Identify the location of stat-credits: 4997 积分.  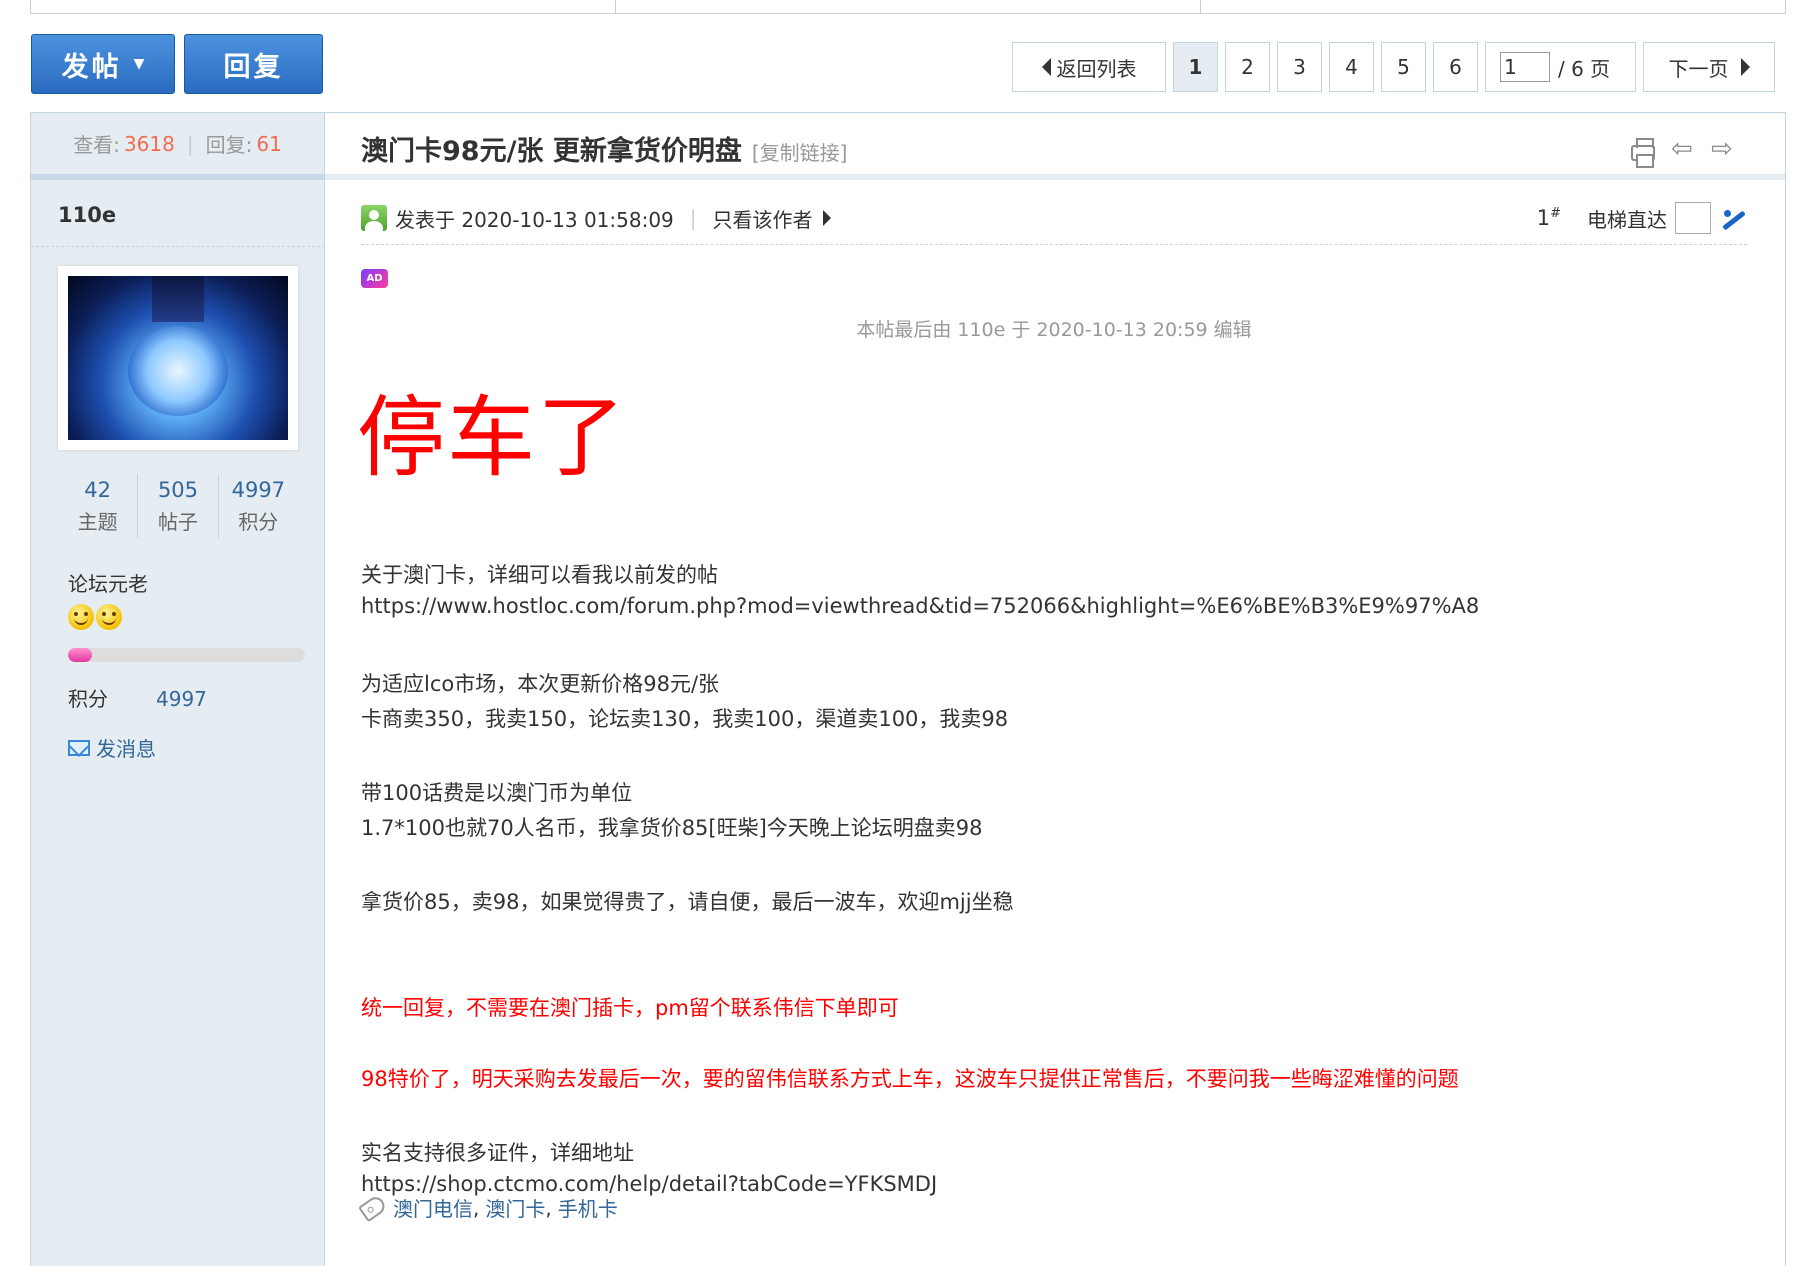
(258, 506).